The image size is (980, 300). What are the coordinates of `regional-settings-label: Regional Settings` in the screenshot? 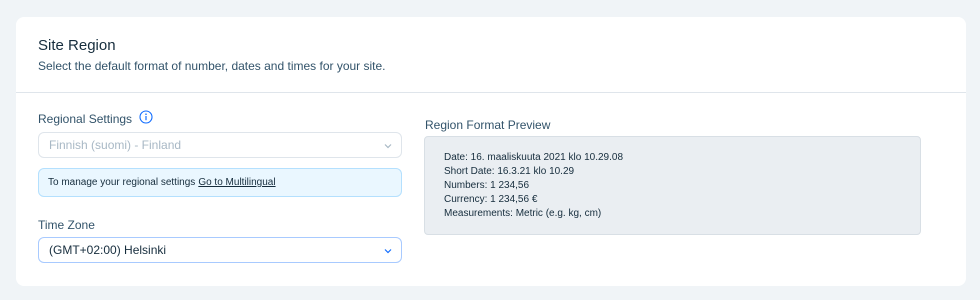 It's located at (85, 119).